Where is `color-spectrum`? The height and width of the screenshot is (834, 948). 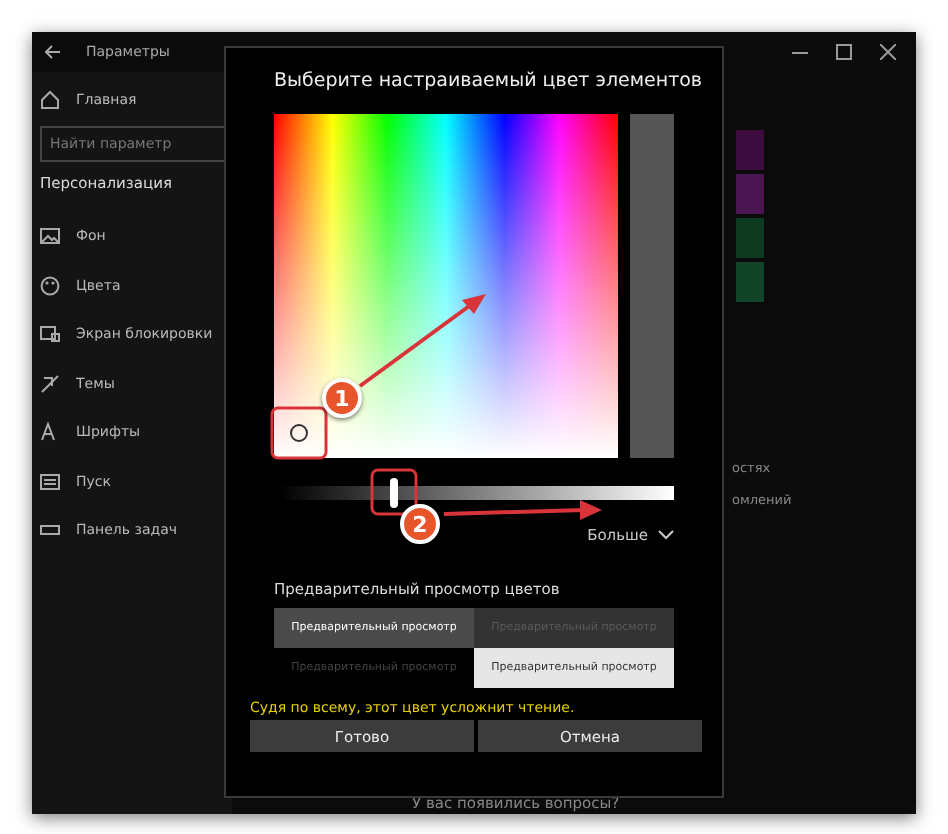 color-spectrum is located at coordinates (446, 286).